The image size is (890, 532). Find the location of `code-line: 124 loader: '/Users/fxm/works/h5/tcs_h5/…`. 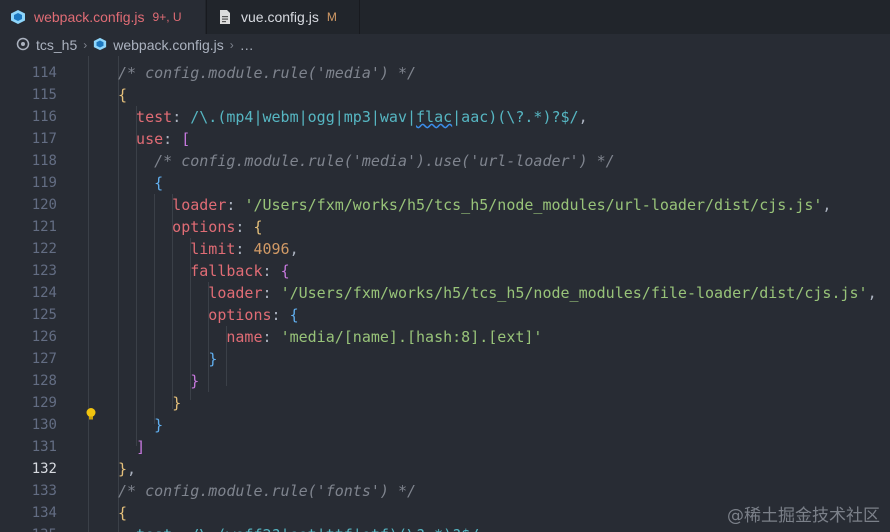

code-line: 124 loader: '/Users/fxm/works/h5/tcs_h5/… is located at coordinates (445, 293).